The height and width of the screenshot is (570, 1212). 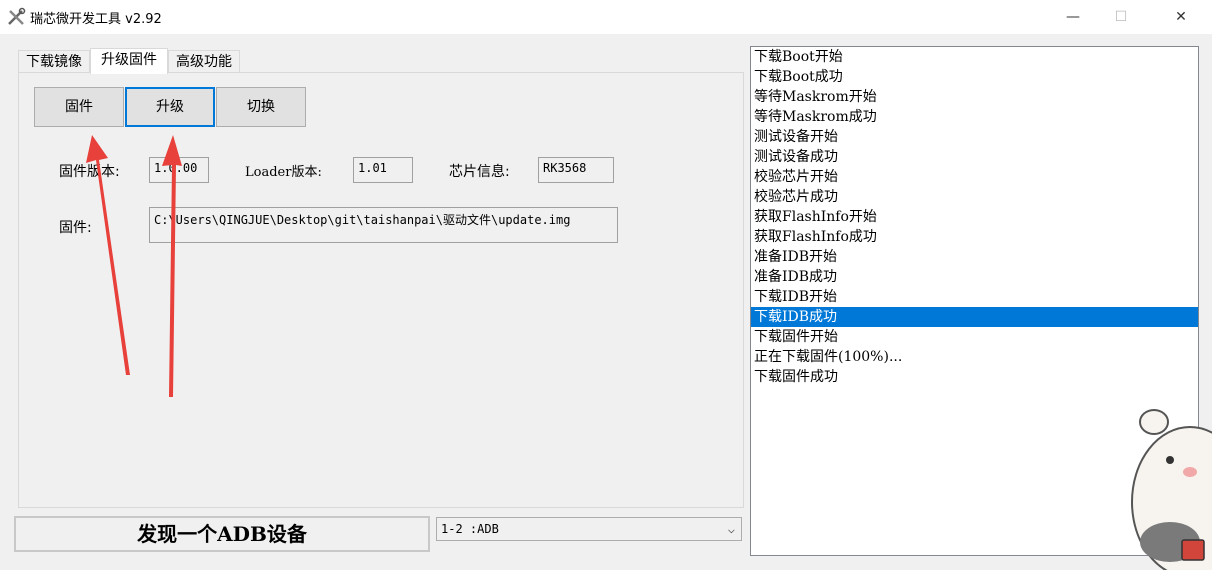 I want to click on log-item: 获取FlashInfo成功, so click(x=974, y=237).